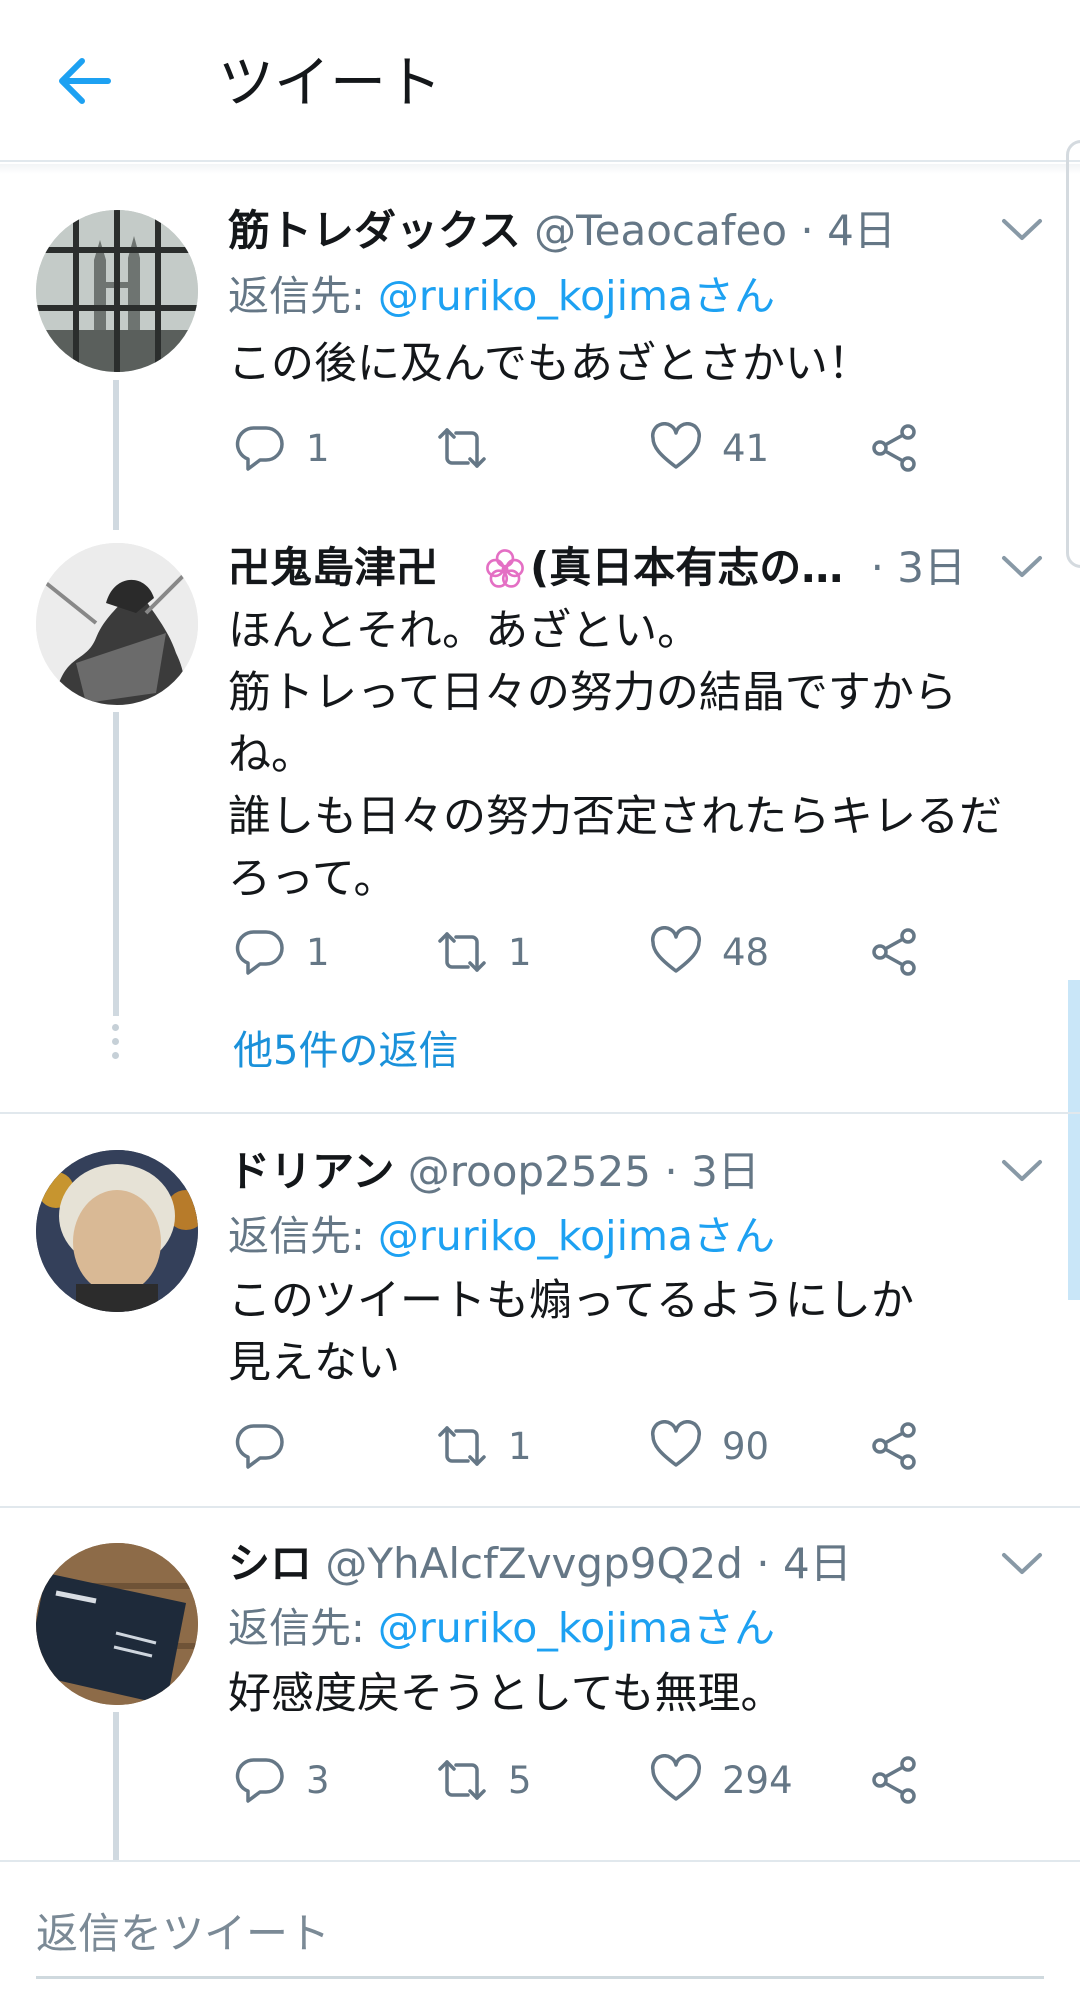  What do you see at coordinates (374, 230) in the screenshot?
I see `display-name: 筋トレダックス` at bounding box center [374, 230].